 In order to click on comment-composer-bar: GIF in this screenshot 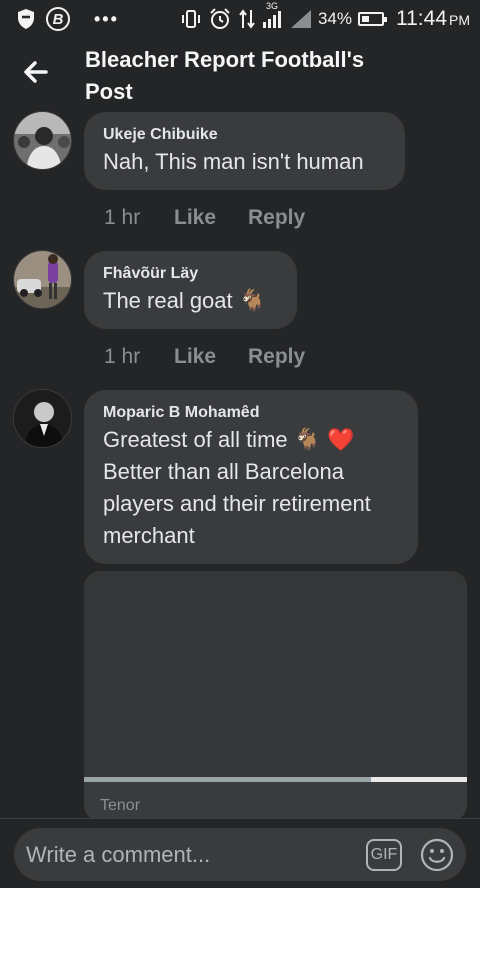, I will do `click(240, 853)`.